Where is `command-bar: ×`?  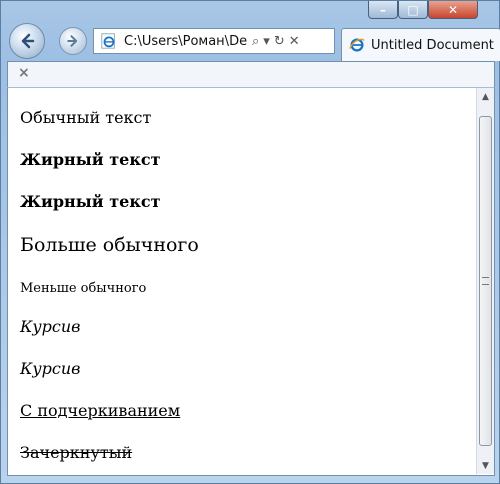 command-bar: × is located at coordinates (251, 74).